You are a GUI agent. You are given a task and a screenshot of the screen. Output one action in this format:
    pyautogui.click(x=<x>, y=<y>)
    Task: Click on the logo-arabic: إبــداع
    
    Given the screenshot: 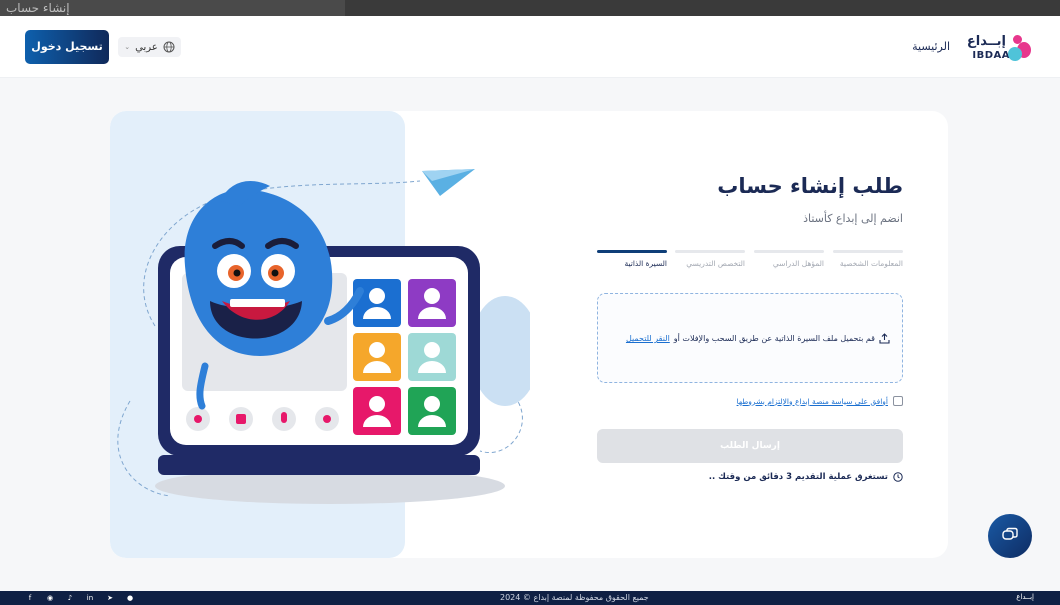 What is the action you would take?
    pyautogui.click(x=986, y=41)
    